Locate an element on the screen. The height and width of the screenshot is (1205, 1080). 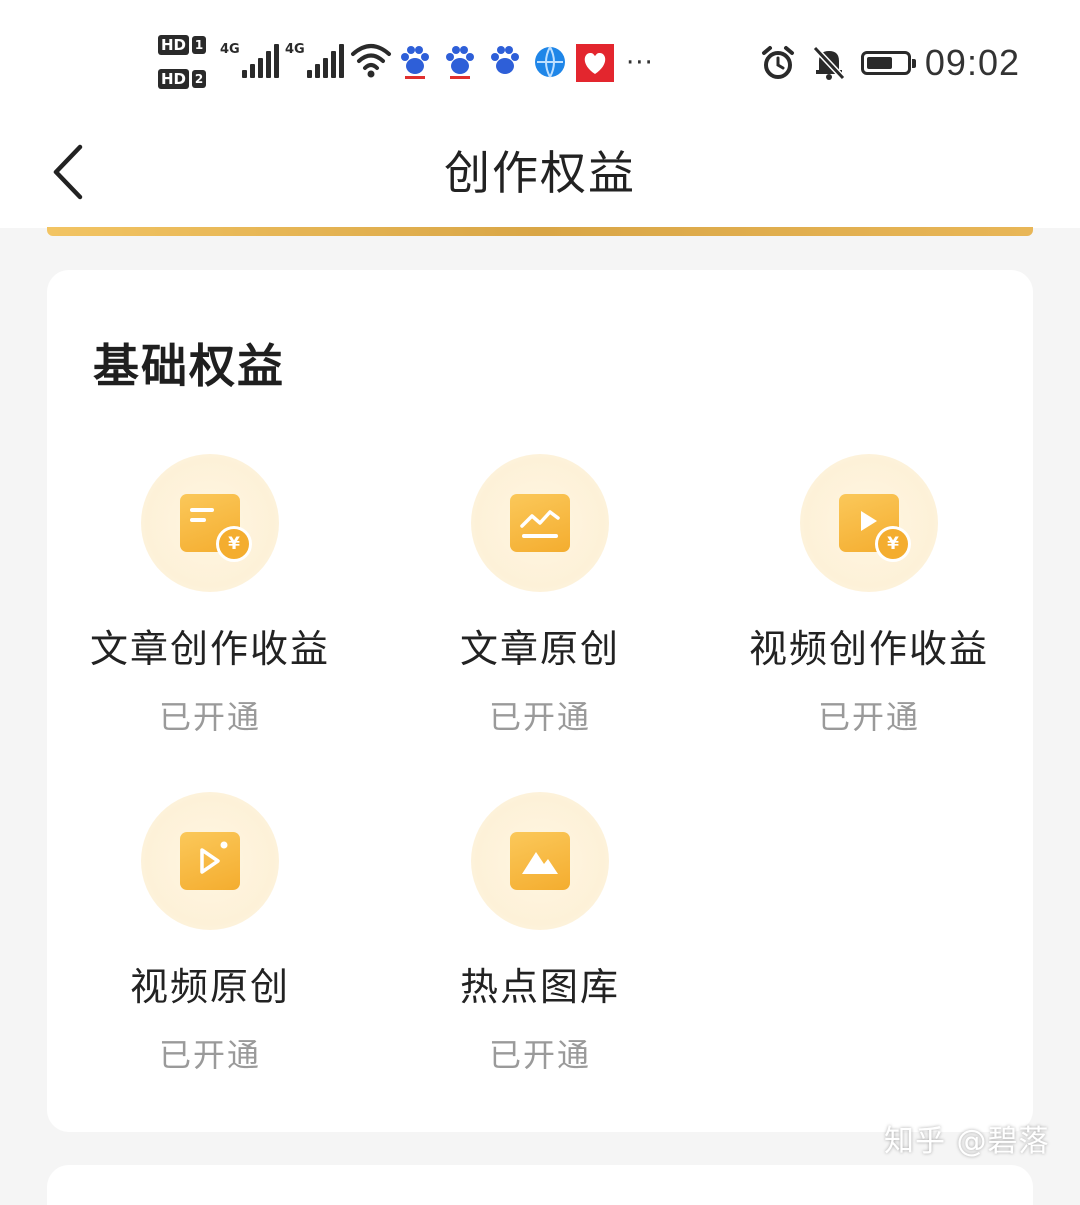
red-app-icon is located at coordinates (595, 63).